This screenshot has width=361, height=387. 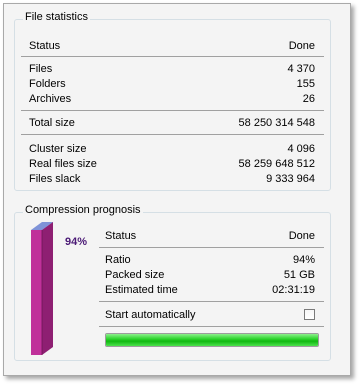 I want to click on cluster-size-value: 4 096, so click(x=301, y=149).